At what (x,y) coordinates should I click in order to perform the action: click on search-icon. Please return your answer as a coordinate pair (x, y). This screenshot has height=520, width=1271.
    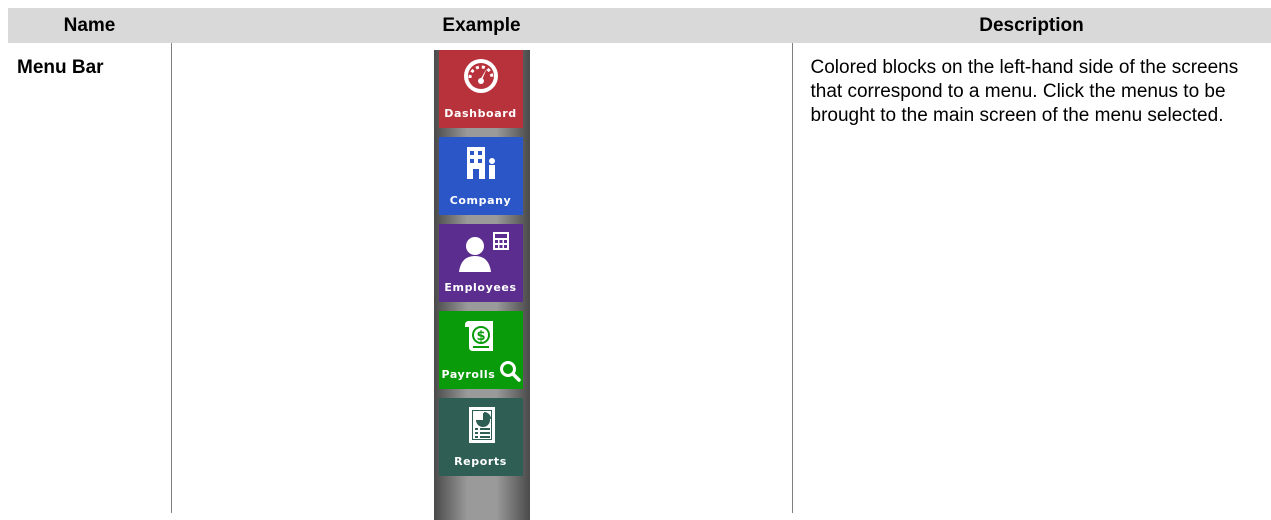
    Looking at the image, I should click on (510, 373).